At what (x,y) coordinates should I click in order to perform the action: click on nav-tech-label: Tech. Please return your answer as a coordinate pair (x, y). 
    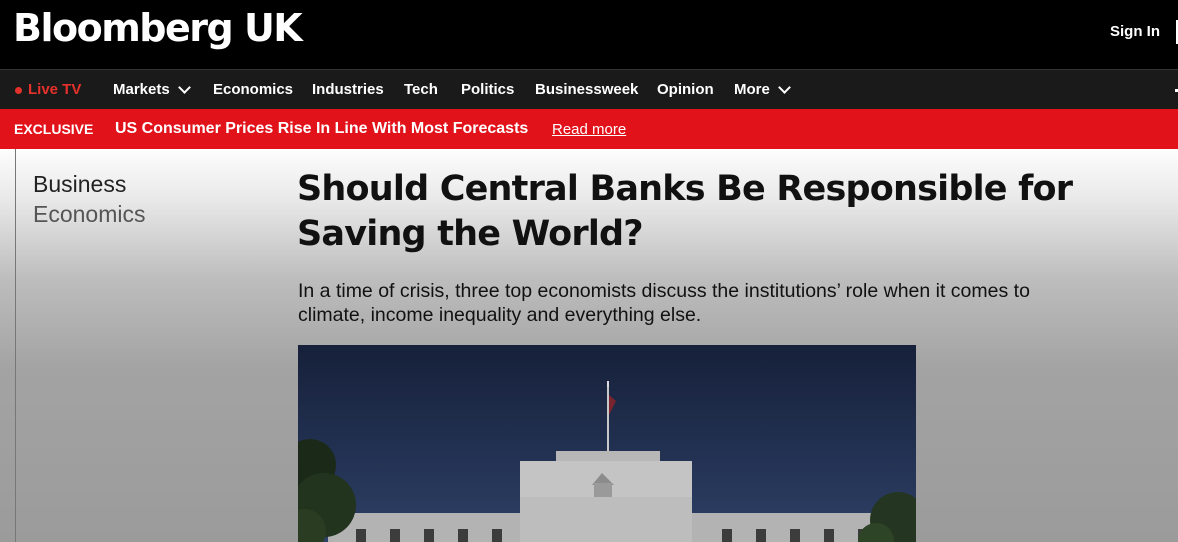
    Looking at the image, I should click on (421, 89).